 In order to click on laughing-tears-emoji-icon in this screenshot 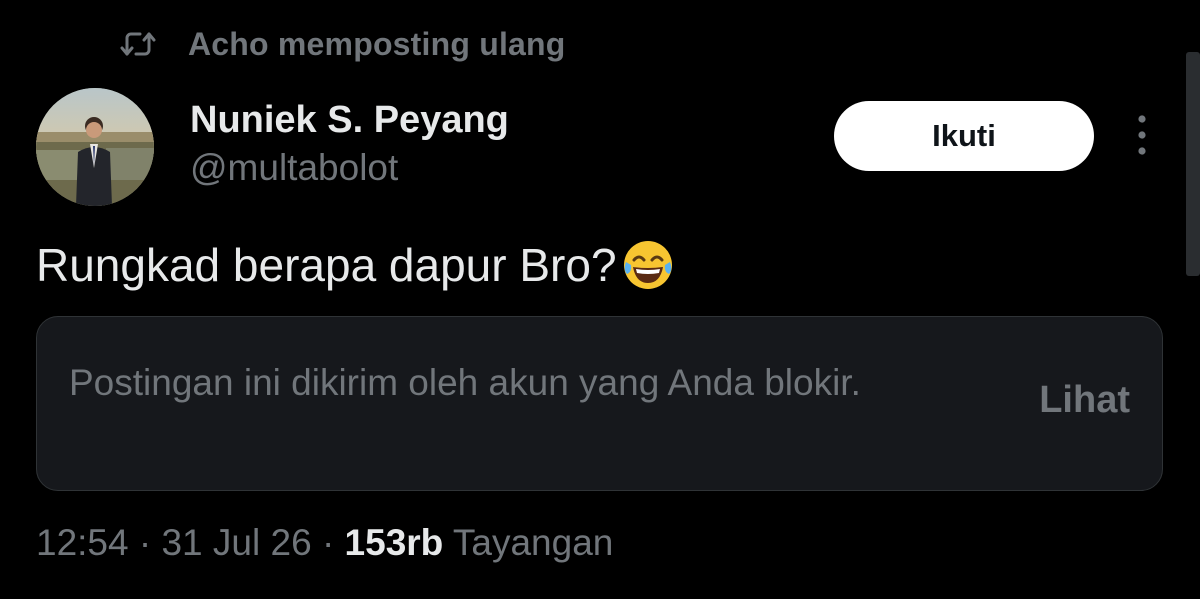, I will do `click(648, 265)`.